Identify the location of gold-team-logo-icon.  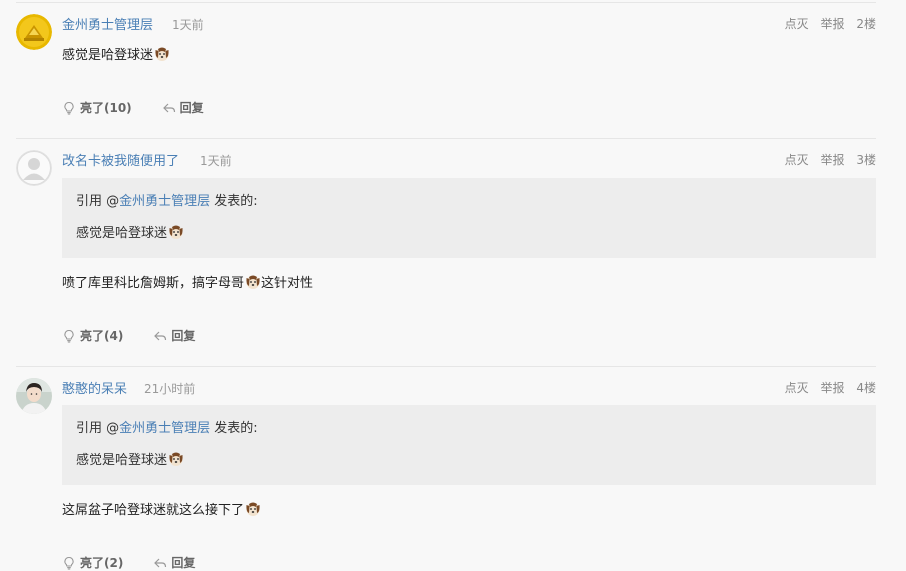
(34, 32).